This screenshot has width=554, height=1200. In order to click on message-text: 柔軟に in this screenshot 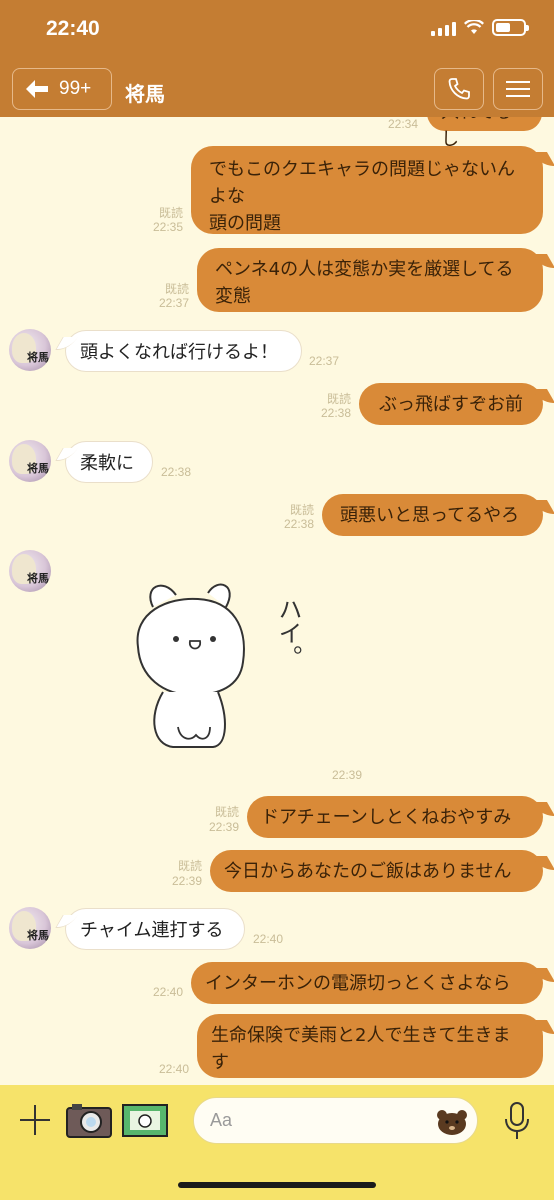, I will do `click(107, 463)`.